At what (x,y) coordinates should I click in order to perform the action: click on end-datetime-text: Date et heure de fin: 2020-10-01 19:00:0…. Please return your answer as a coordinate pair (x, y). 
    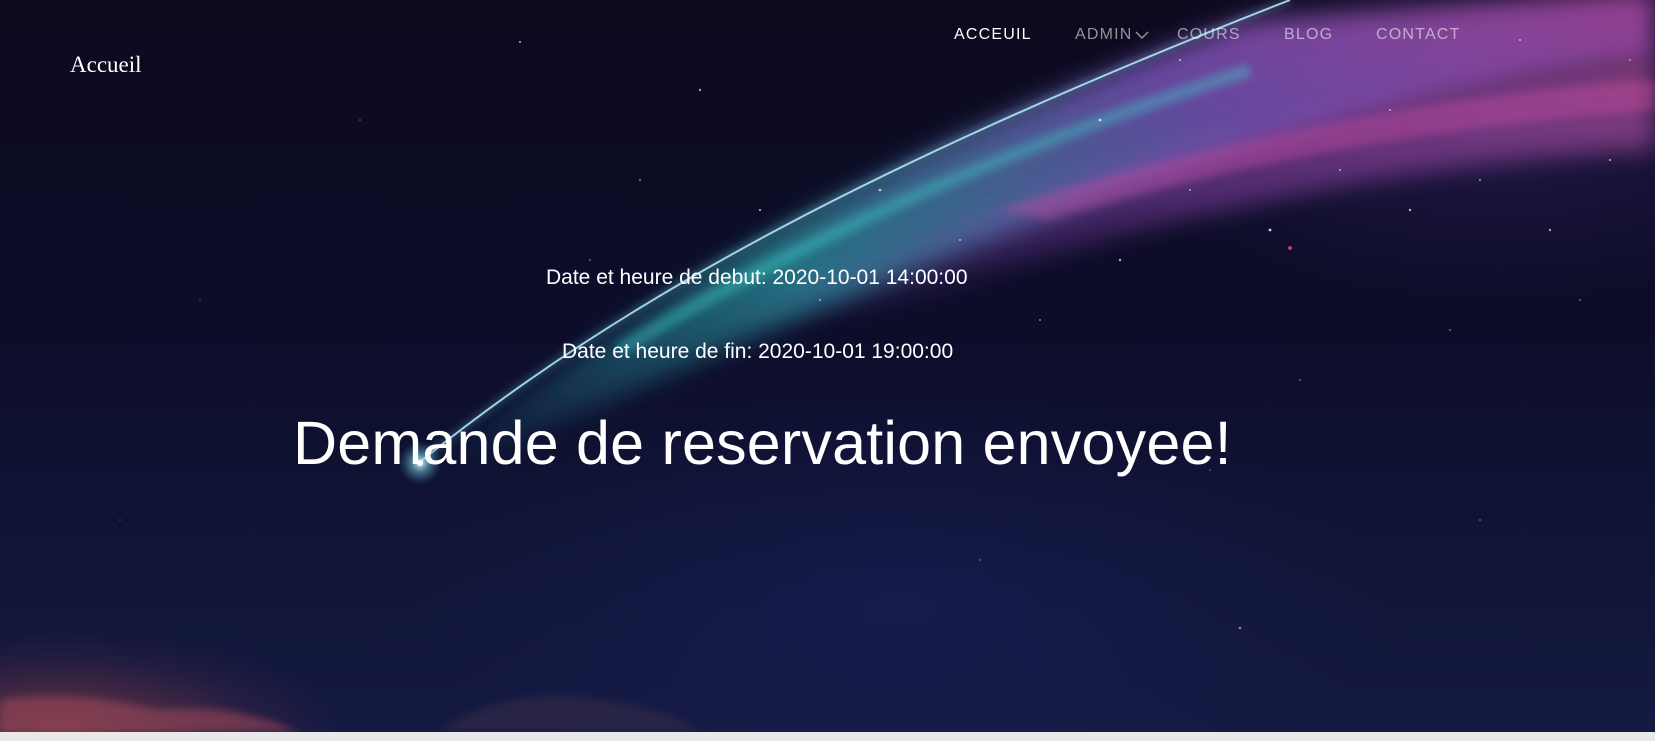
    Looking at the image, I should click on (758, 351).